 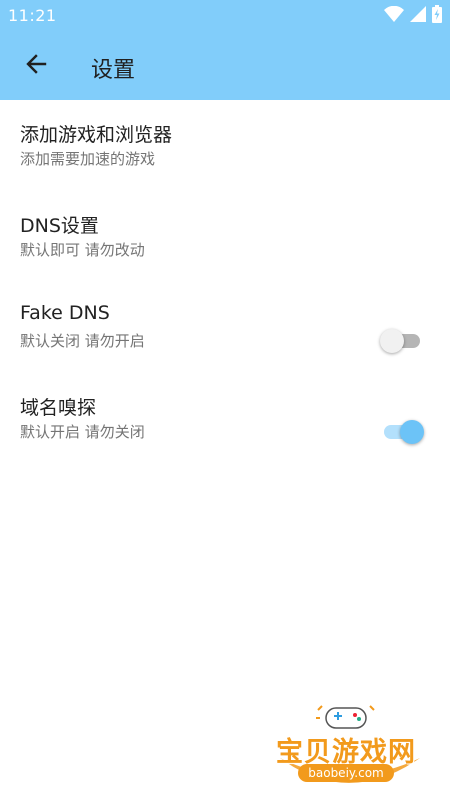 What do you see at coordinates (88, 159) in the screenshot?
I see `setting-subtitle: 添加需要加速的游戏` at bounding box center [88, 159].